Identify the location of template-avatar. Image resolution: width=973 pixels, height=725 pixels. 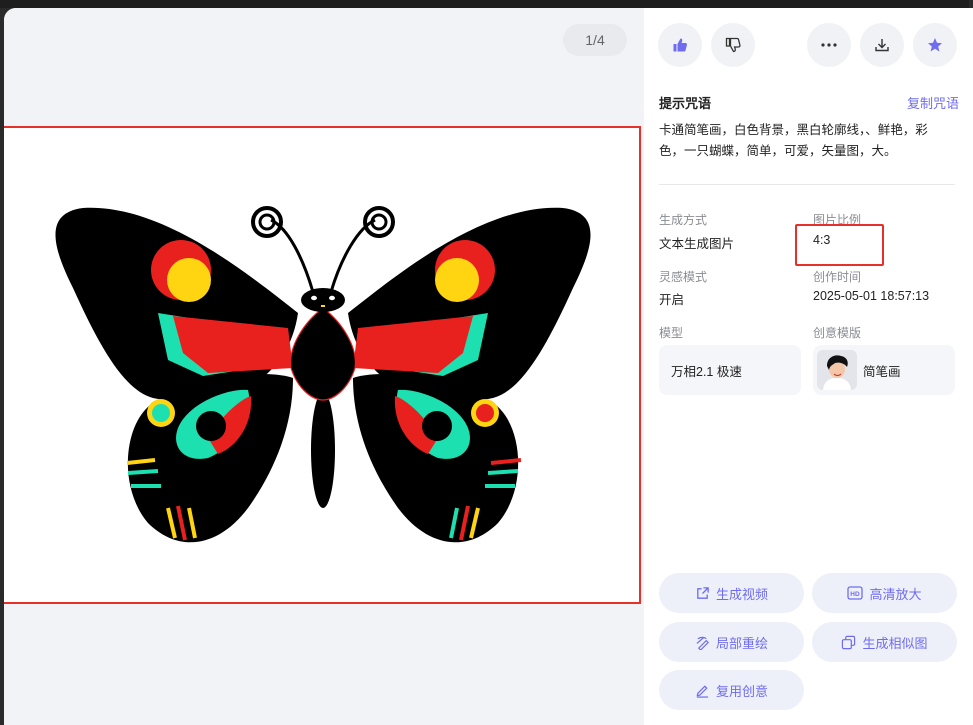
(837, 370).